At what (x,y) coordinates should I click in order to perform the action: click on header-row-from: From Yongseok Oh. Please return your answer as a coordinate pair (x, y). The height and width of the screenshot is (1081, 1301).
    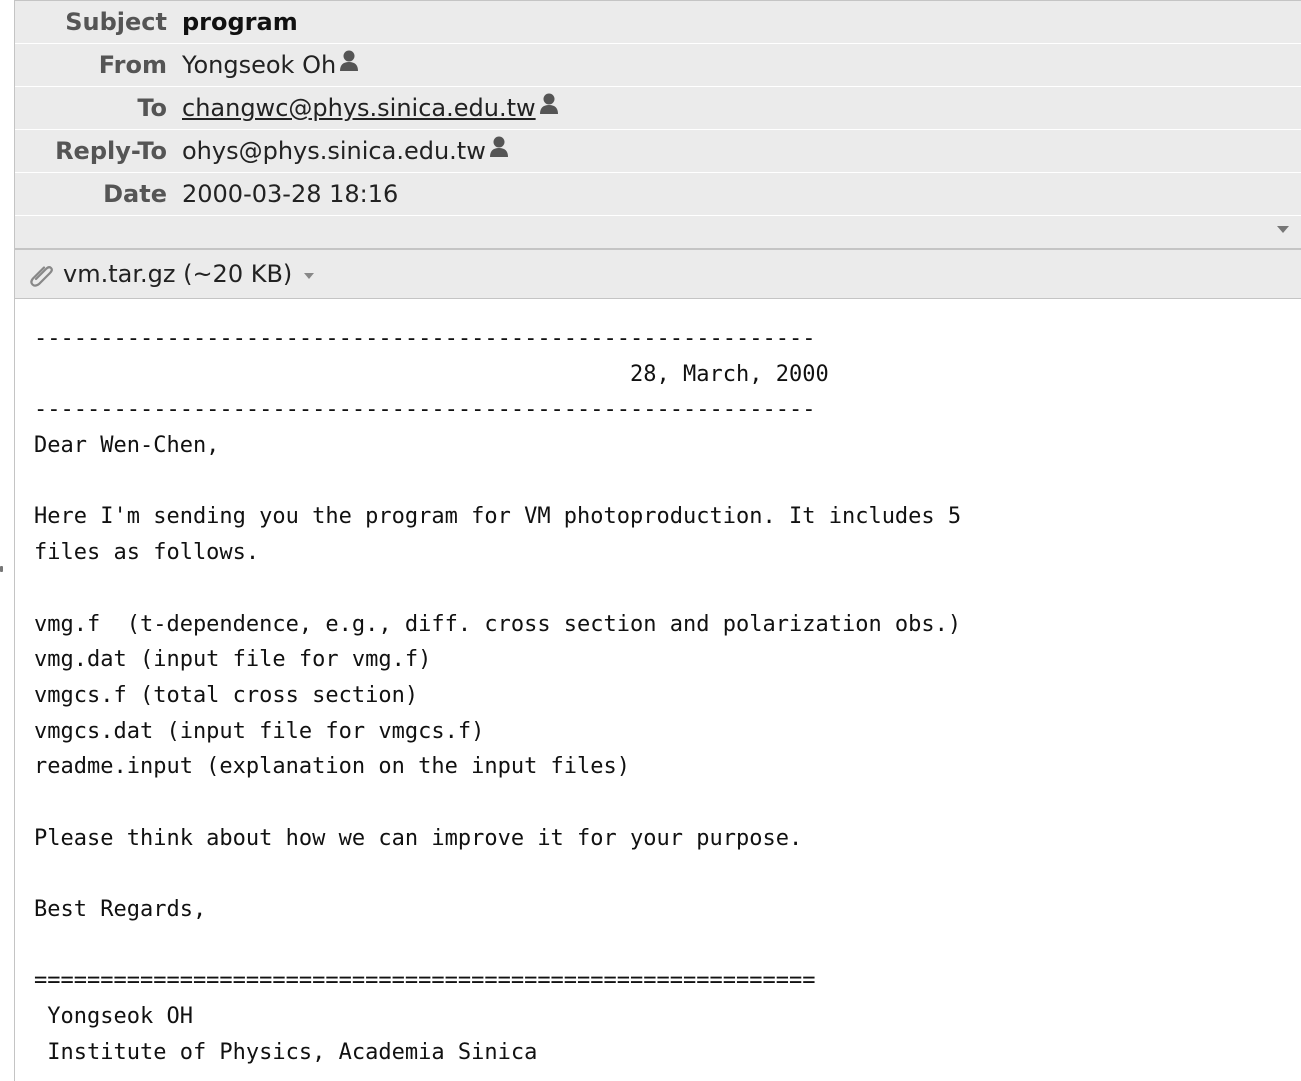
    Looking at the image, I should click on (658, 65).